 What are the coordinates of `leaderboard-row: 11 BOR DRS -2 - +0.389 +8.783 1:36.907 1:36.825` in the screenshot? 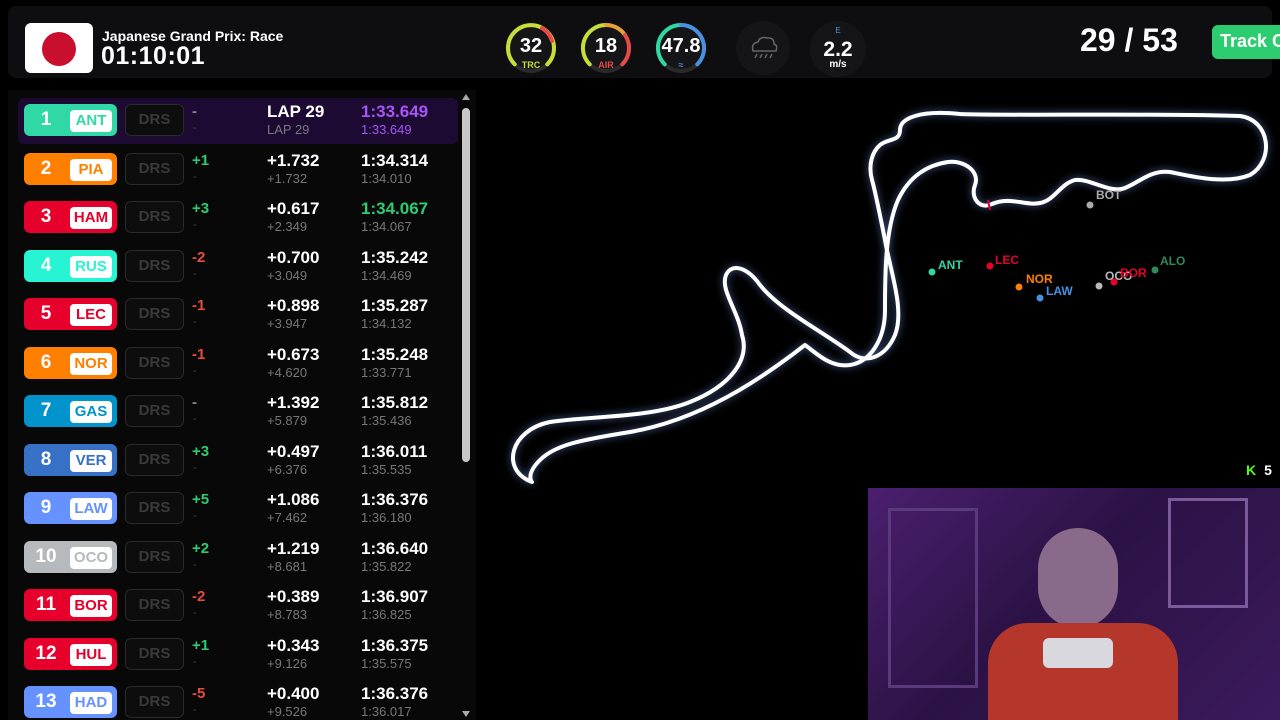 It's located at (233, 606).